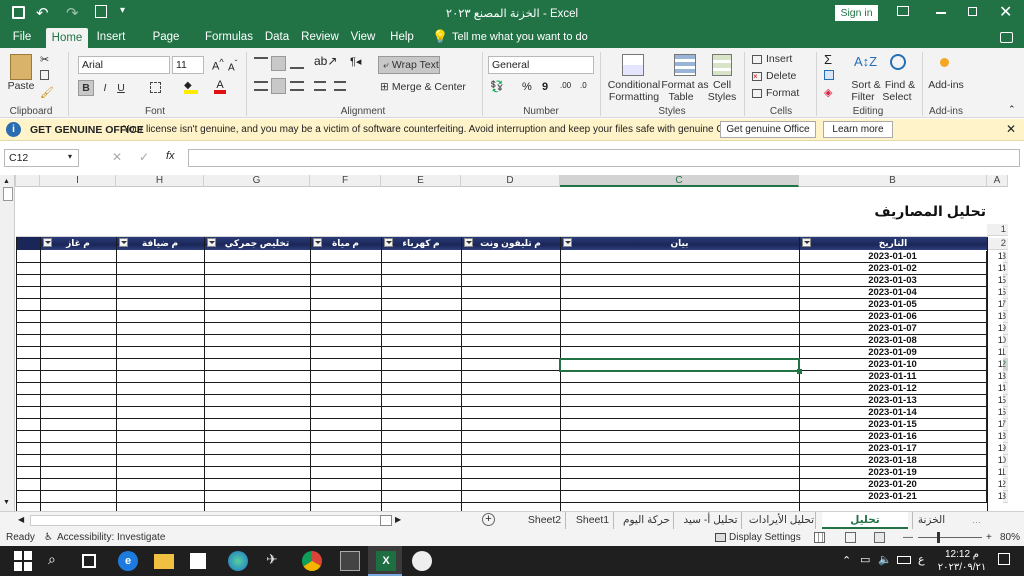 This screenshot has height=576, width=1024. Describe the element at coordinates (155, 87) in the screenshot. I see `borders-icon` at that location.